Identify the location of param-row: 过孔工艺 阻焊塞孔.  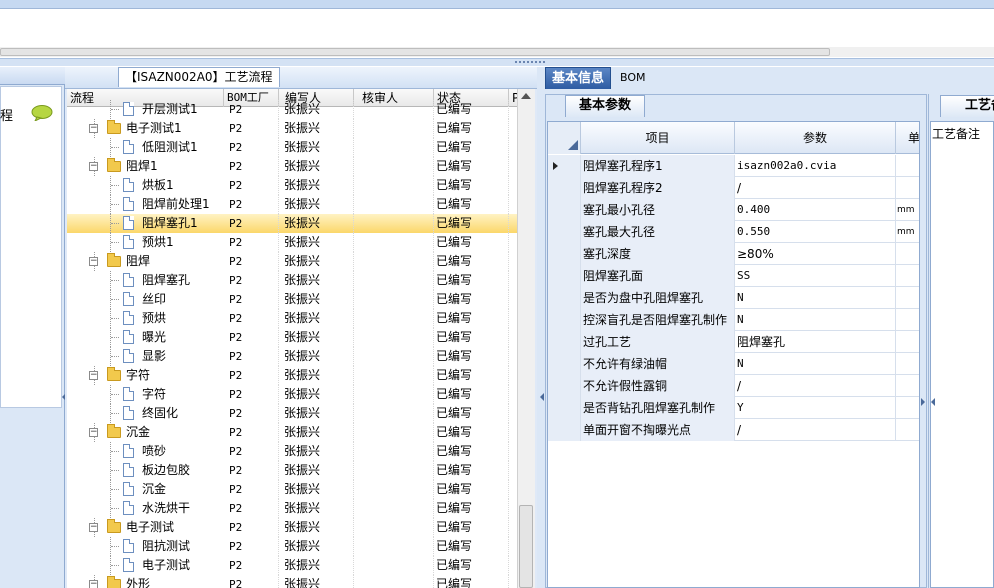
(733, 342).